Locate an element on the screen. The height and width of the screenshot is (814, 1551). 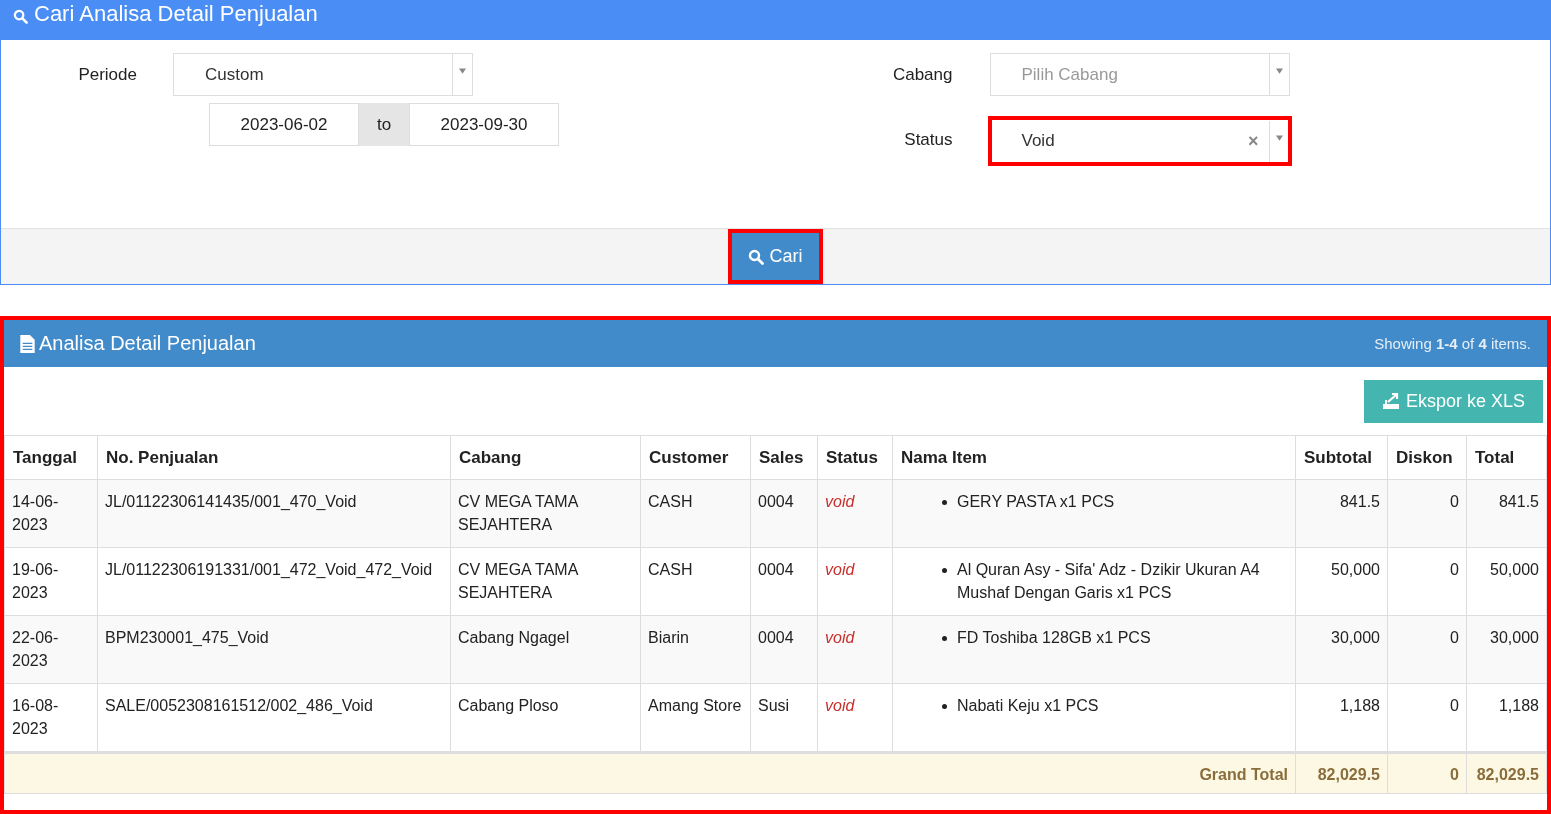
export-icon is located at coordinates (1390, 401).